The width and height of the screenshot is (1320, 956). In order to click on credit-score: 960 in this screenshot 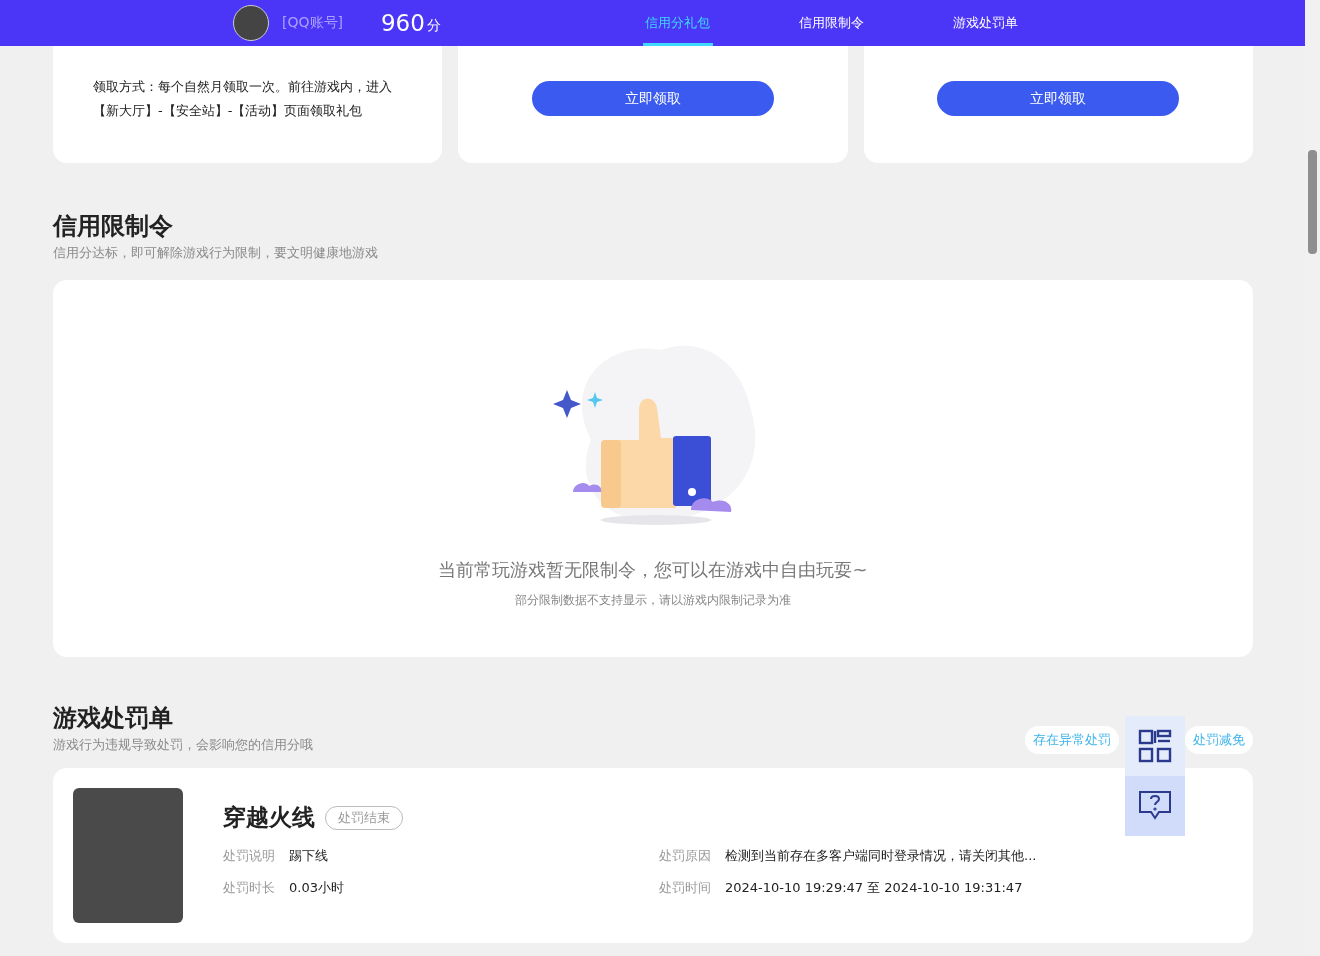, I will do `click(402, 23)`.